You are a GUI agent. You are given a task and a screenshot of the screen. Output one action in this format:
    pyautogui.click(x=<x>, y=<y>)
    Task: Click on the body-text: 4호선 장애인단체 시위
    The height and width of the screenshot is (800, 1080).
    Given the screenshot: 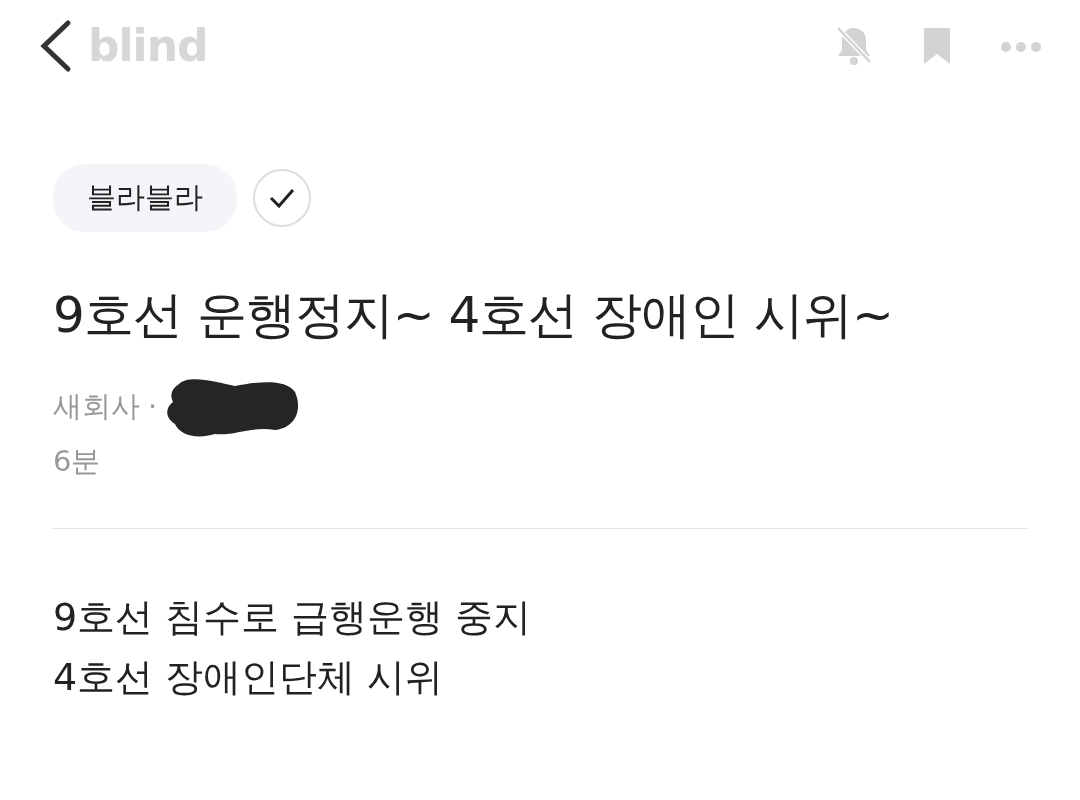 What is the action you would take?
    pyautogui.click(x=249, y=678)
    